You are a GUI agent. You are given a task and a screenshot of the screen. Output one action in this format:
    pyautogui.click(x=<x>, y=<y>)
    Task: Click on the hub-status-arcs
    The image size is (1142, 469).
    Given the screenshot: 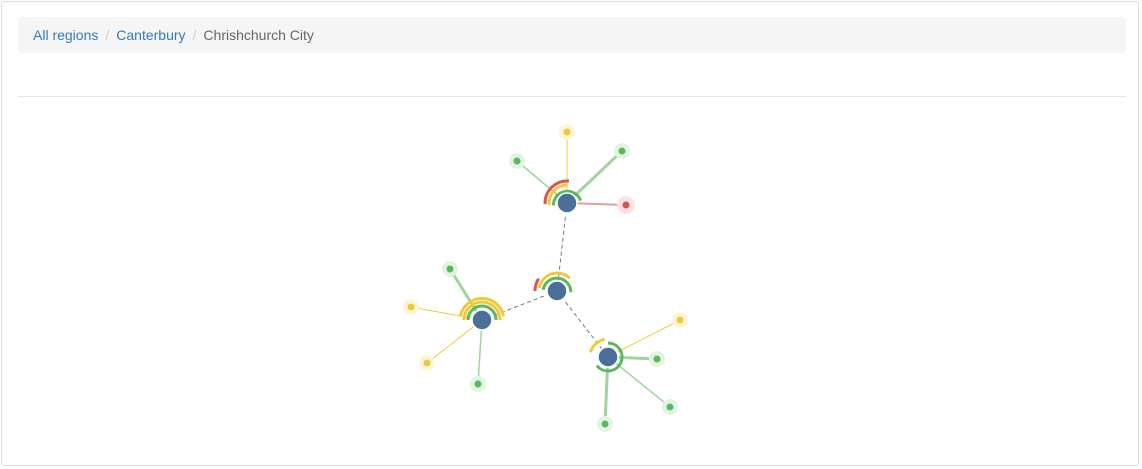 What is the action you would take?
    pyautogui.click(x=541, y=276)
    